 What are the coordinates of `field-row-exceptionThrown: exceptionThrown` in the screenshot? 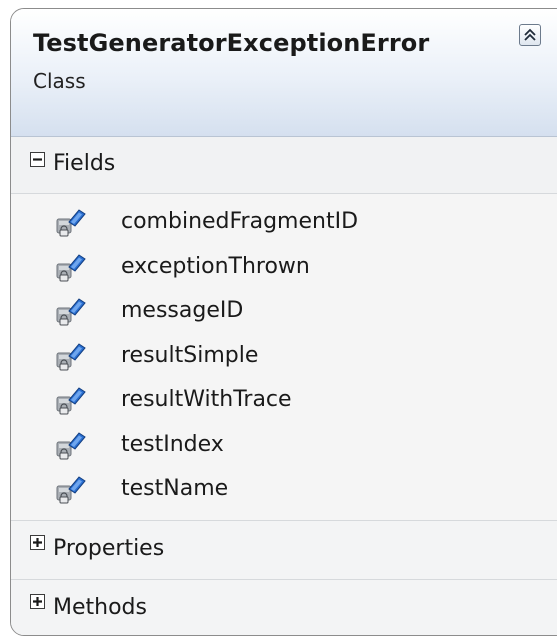 It's located at (284, 269).